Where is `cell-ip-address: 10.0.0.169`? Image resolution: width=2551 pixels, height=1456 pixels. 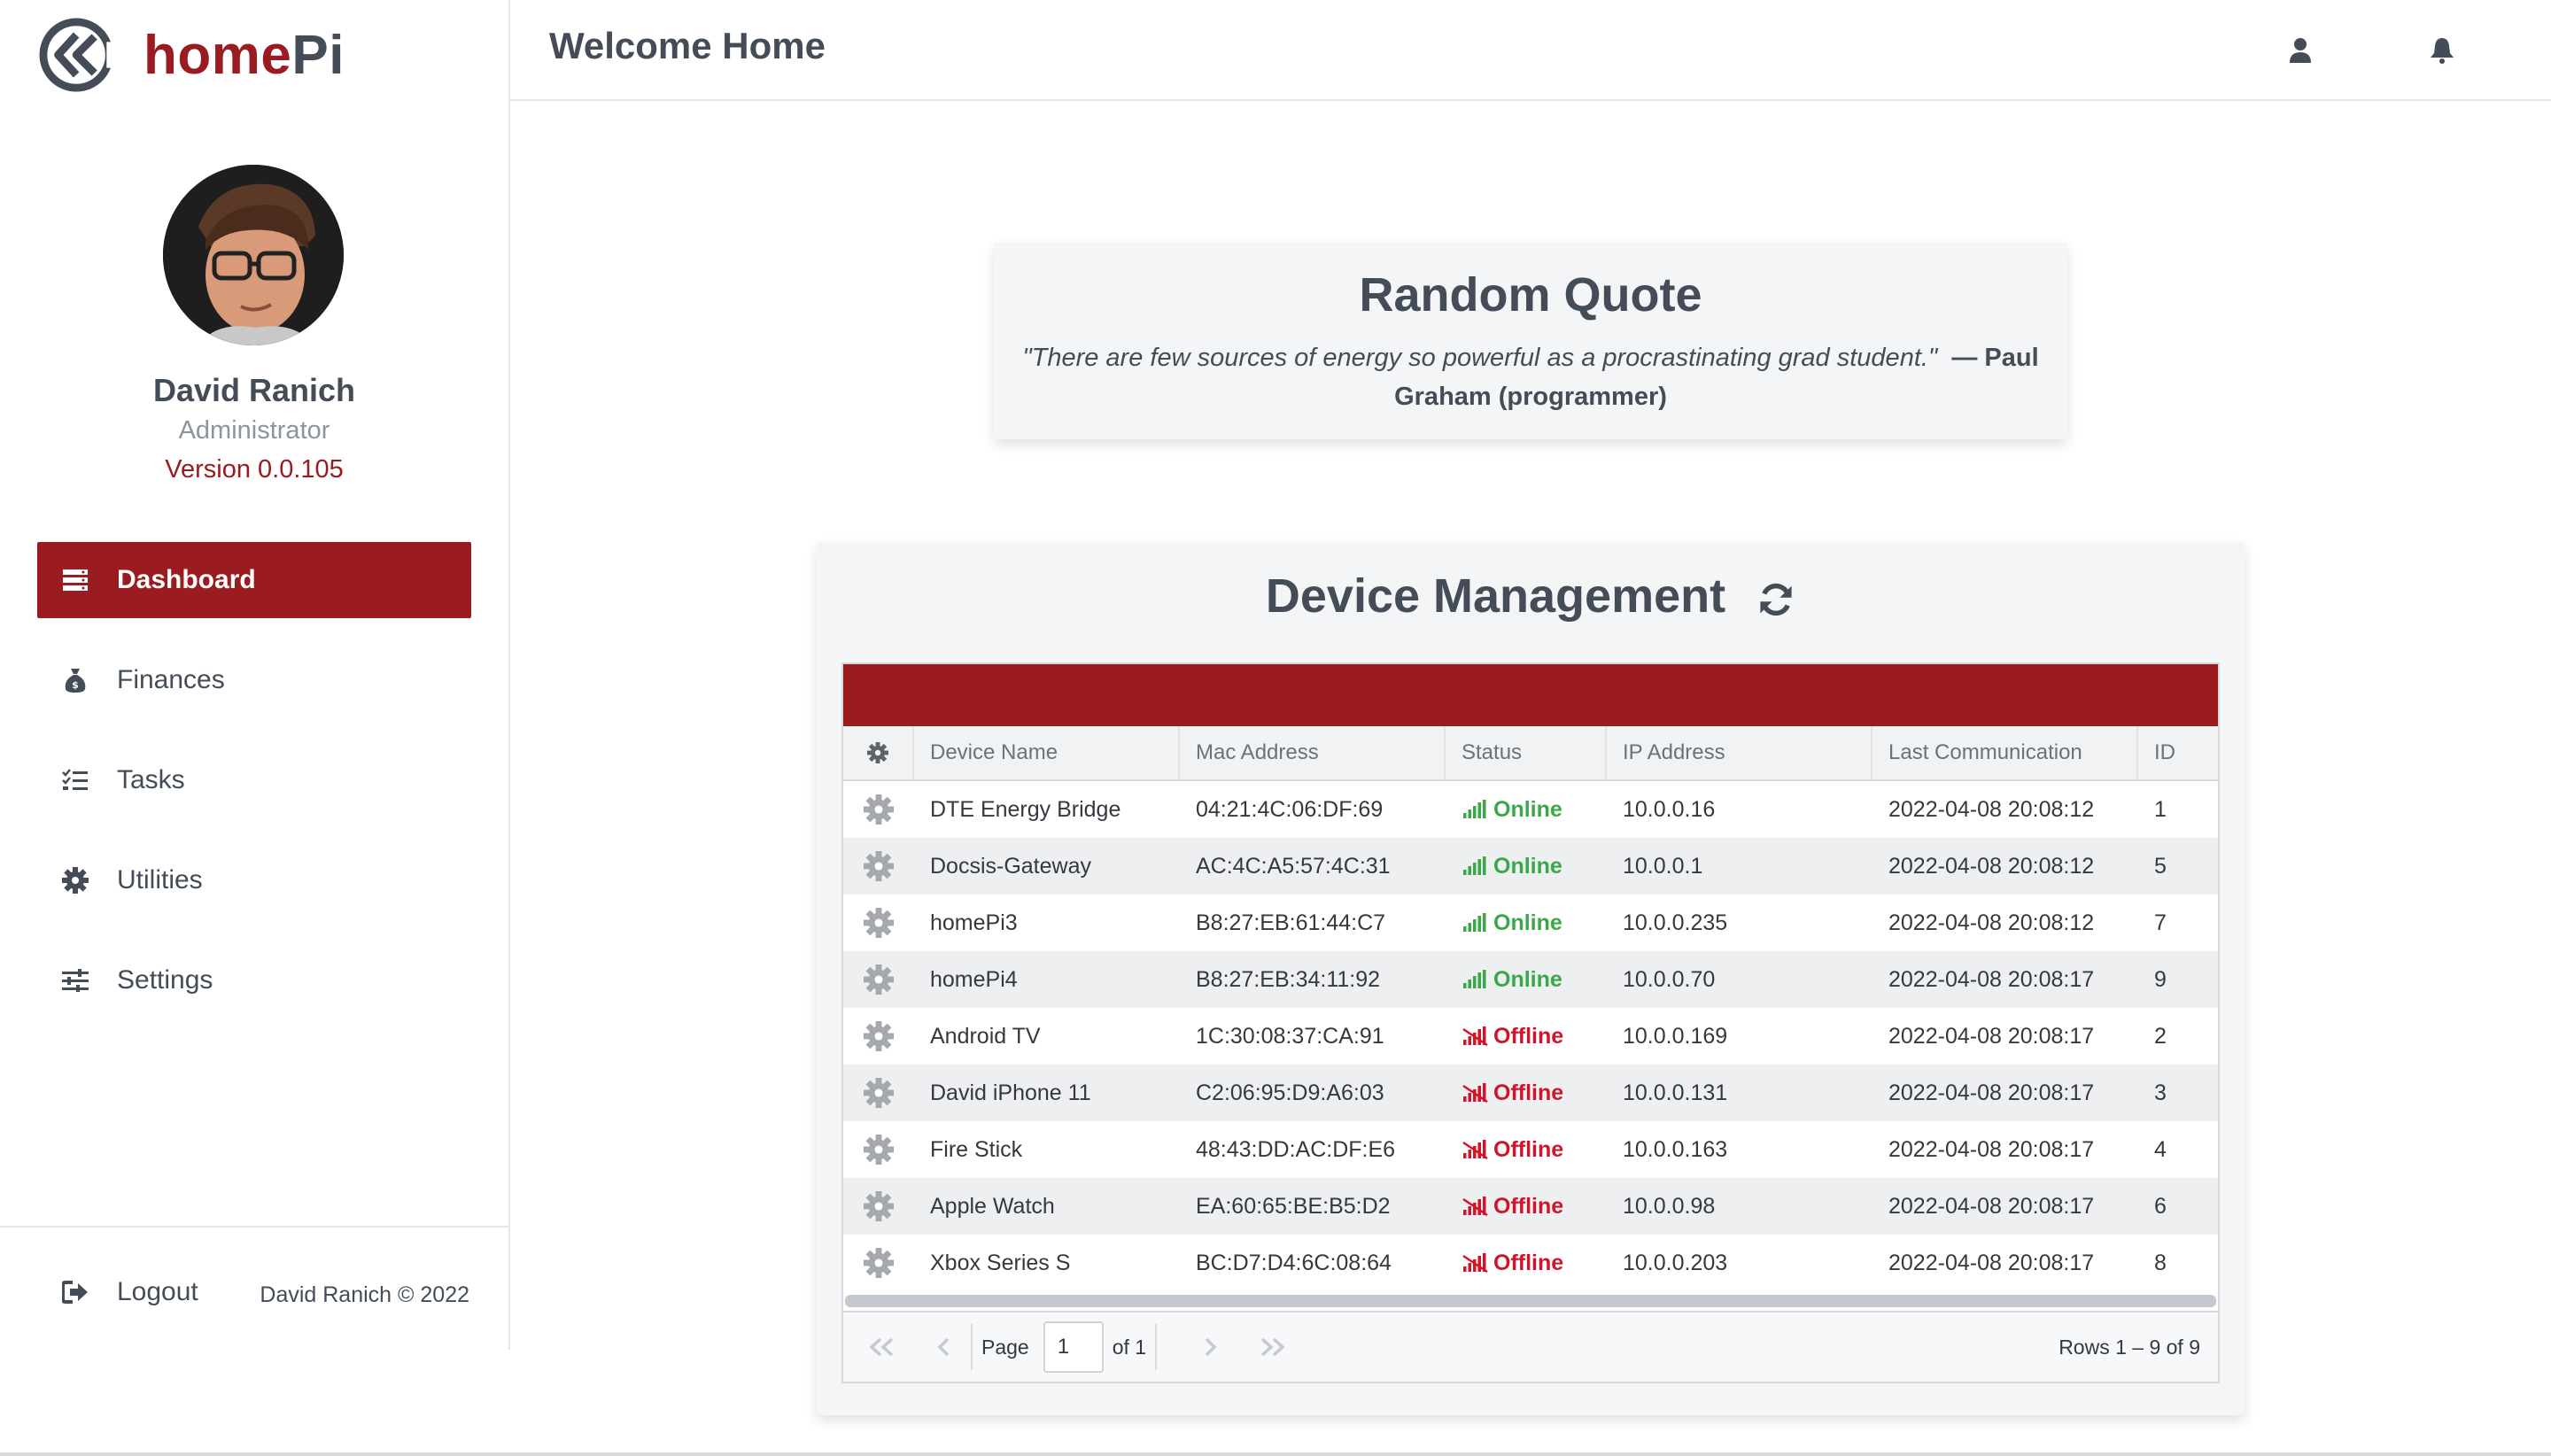
cell-ip-address: 10.0.0.169 is located at coordinates (1675, 1036).